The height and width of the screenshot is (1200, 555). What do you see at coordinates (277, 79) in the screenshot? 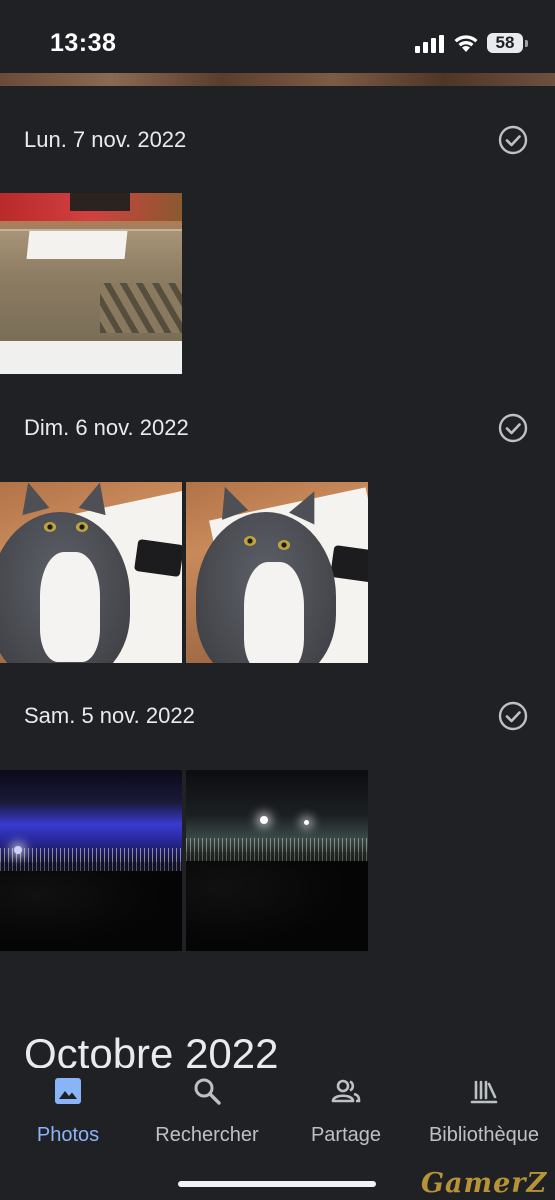
I see `previous-photo-strip` at bounding box center [277, 79].